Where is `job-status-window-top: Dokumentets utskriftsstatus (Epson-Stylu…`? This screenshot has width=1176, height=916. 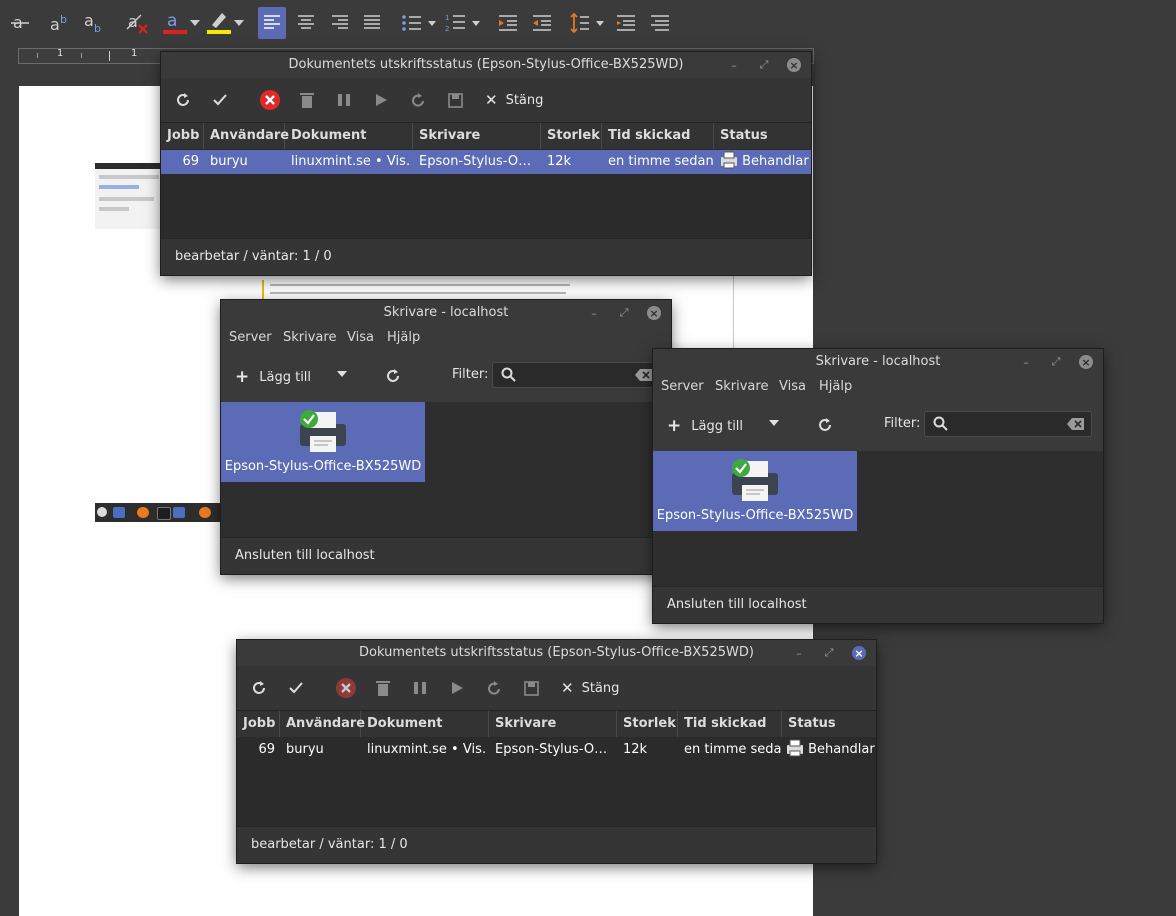
job-status-window-top: Dokumentets utskriftsstatus (Epson-Stylu… is located at coordinates (486, 163).